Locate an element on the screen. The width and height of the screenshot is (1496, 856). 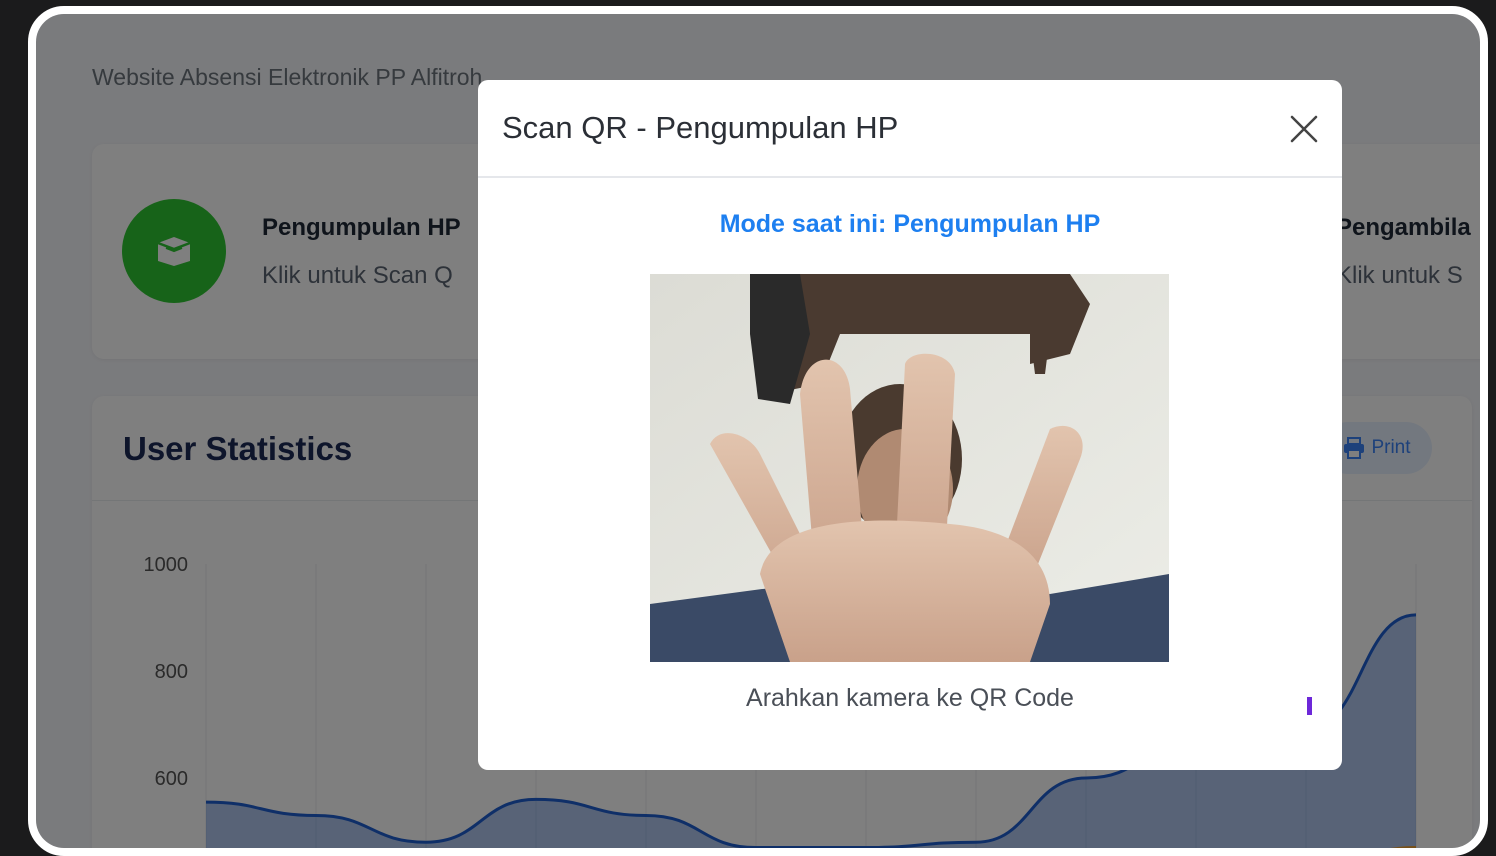
text-cursor-marker is located at coordinates (1309, 706).